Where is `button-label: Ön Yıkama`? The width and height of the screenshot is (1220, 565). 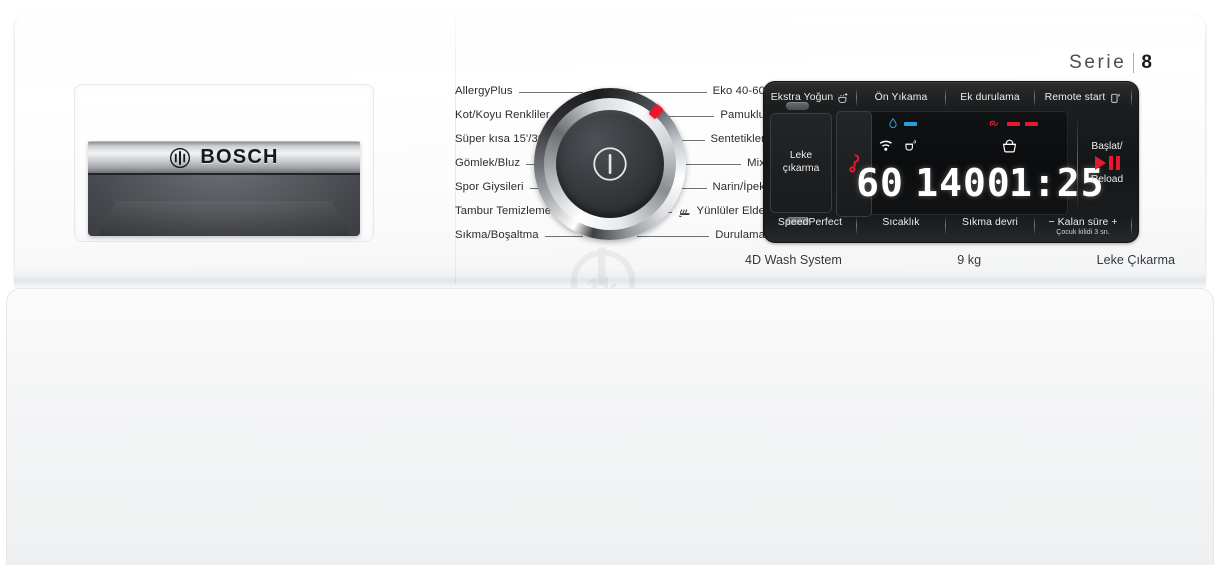 button-label: Ön Yıkama is located at coordinates (901, 97).